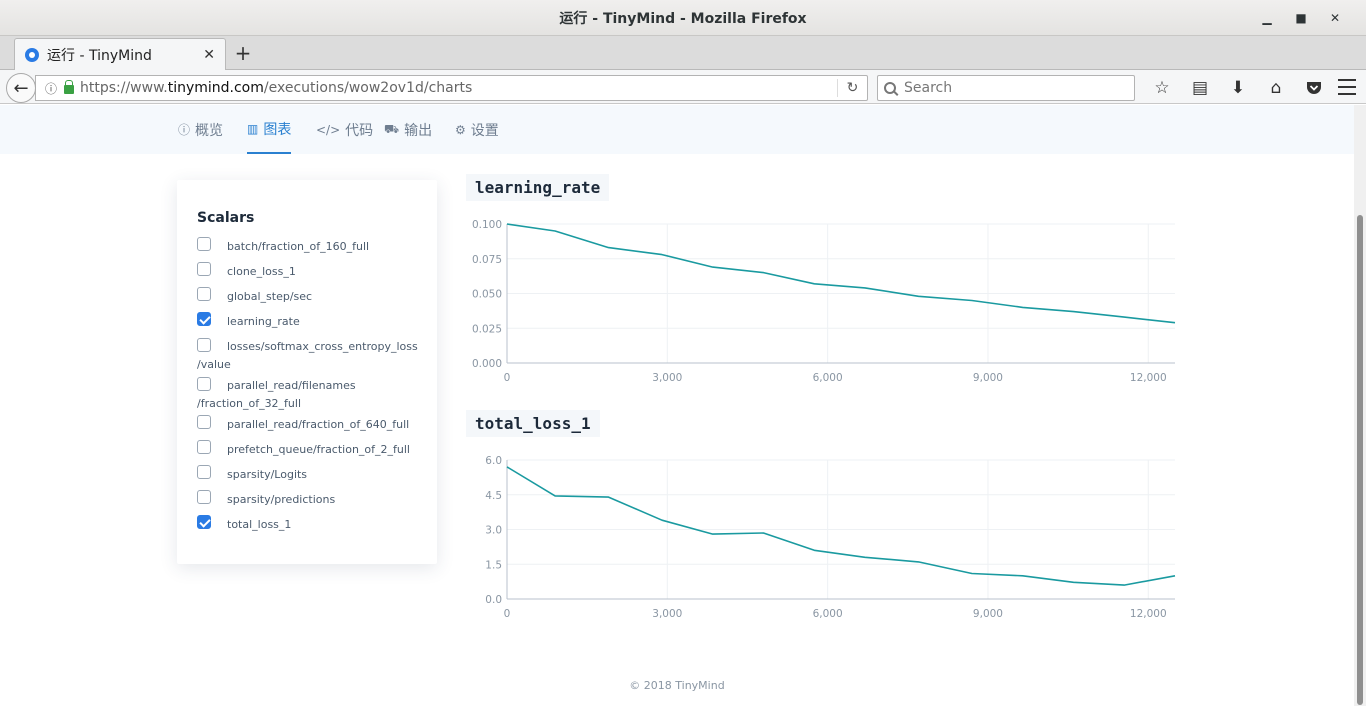  I want to click on back-button: ←, so click(21, 88).